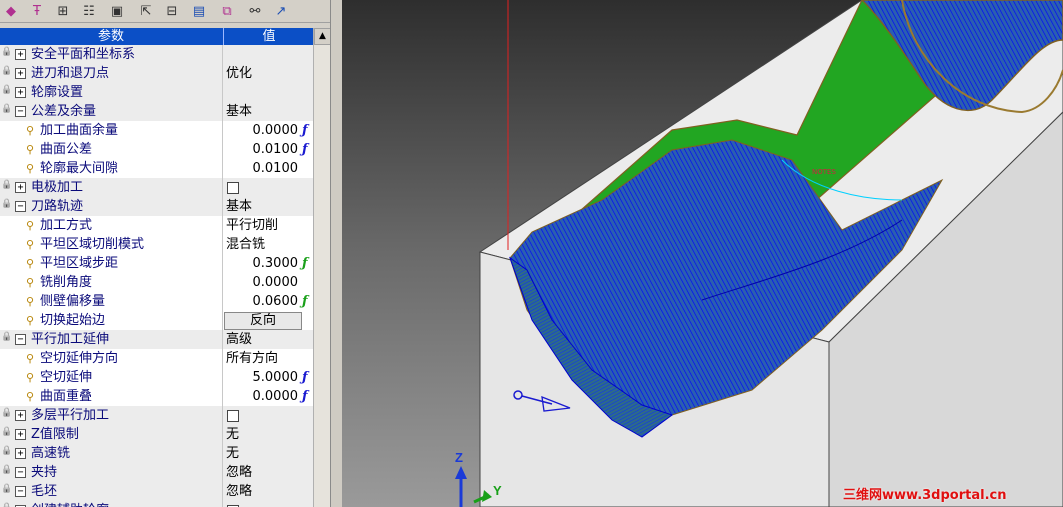 This screenshot has height=507, width=1063. What do you see at coordinates (268, 225) in the screenshot?
I see `property-value: 平行切削` at bounding box center [268, 225].